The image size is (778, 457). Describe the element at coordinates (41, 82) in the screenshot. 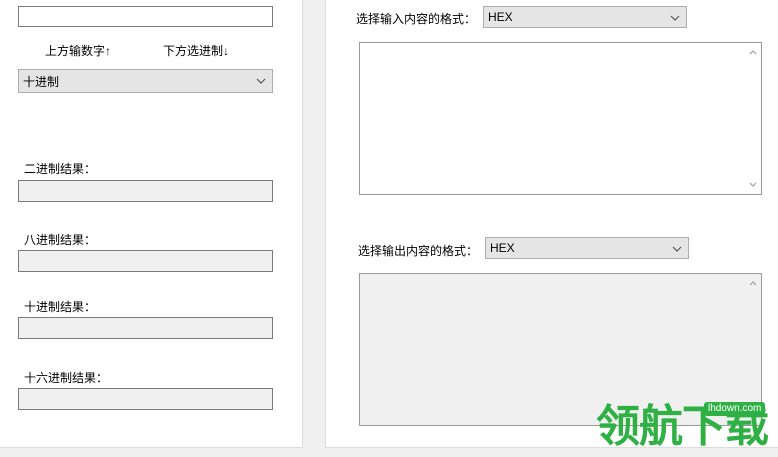

I see `base-select-value: 十进制` at that location.